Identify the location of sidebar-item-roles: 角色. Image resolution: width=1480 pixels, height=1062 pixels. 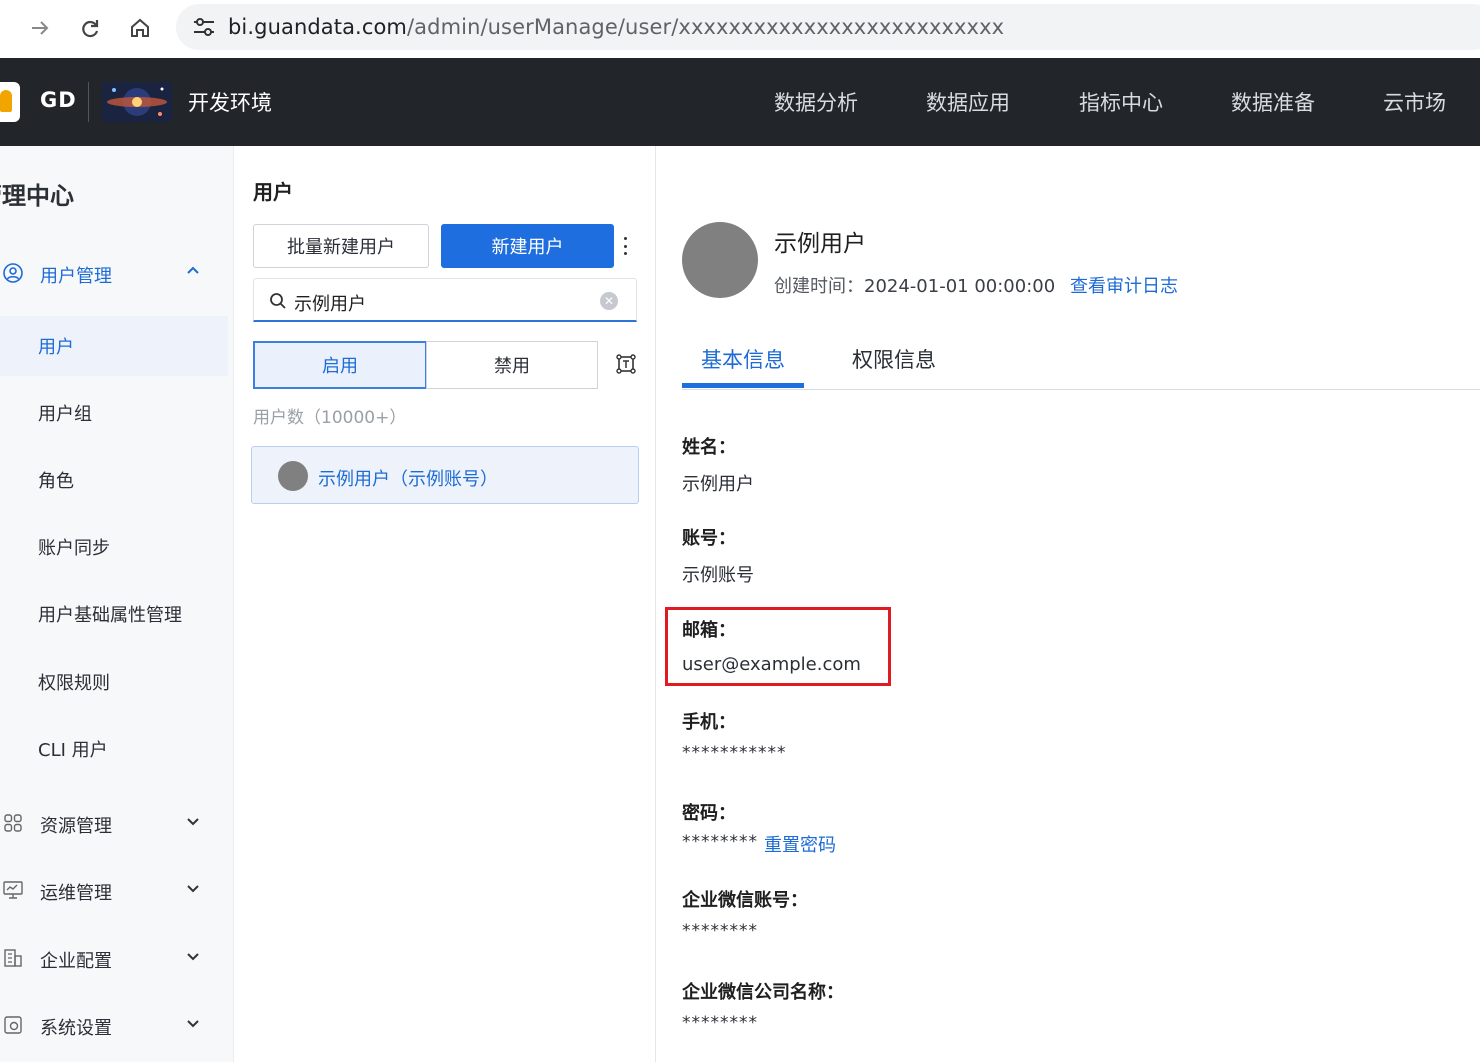
(114, 480).